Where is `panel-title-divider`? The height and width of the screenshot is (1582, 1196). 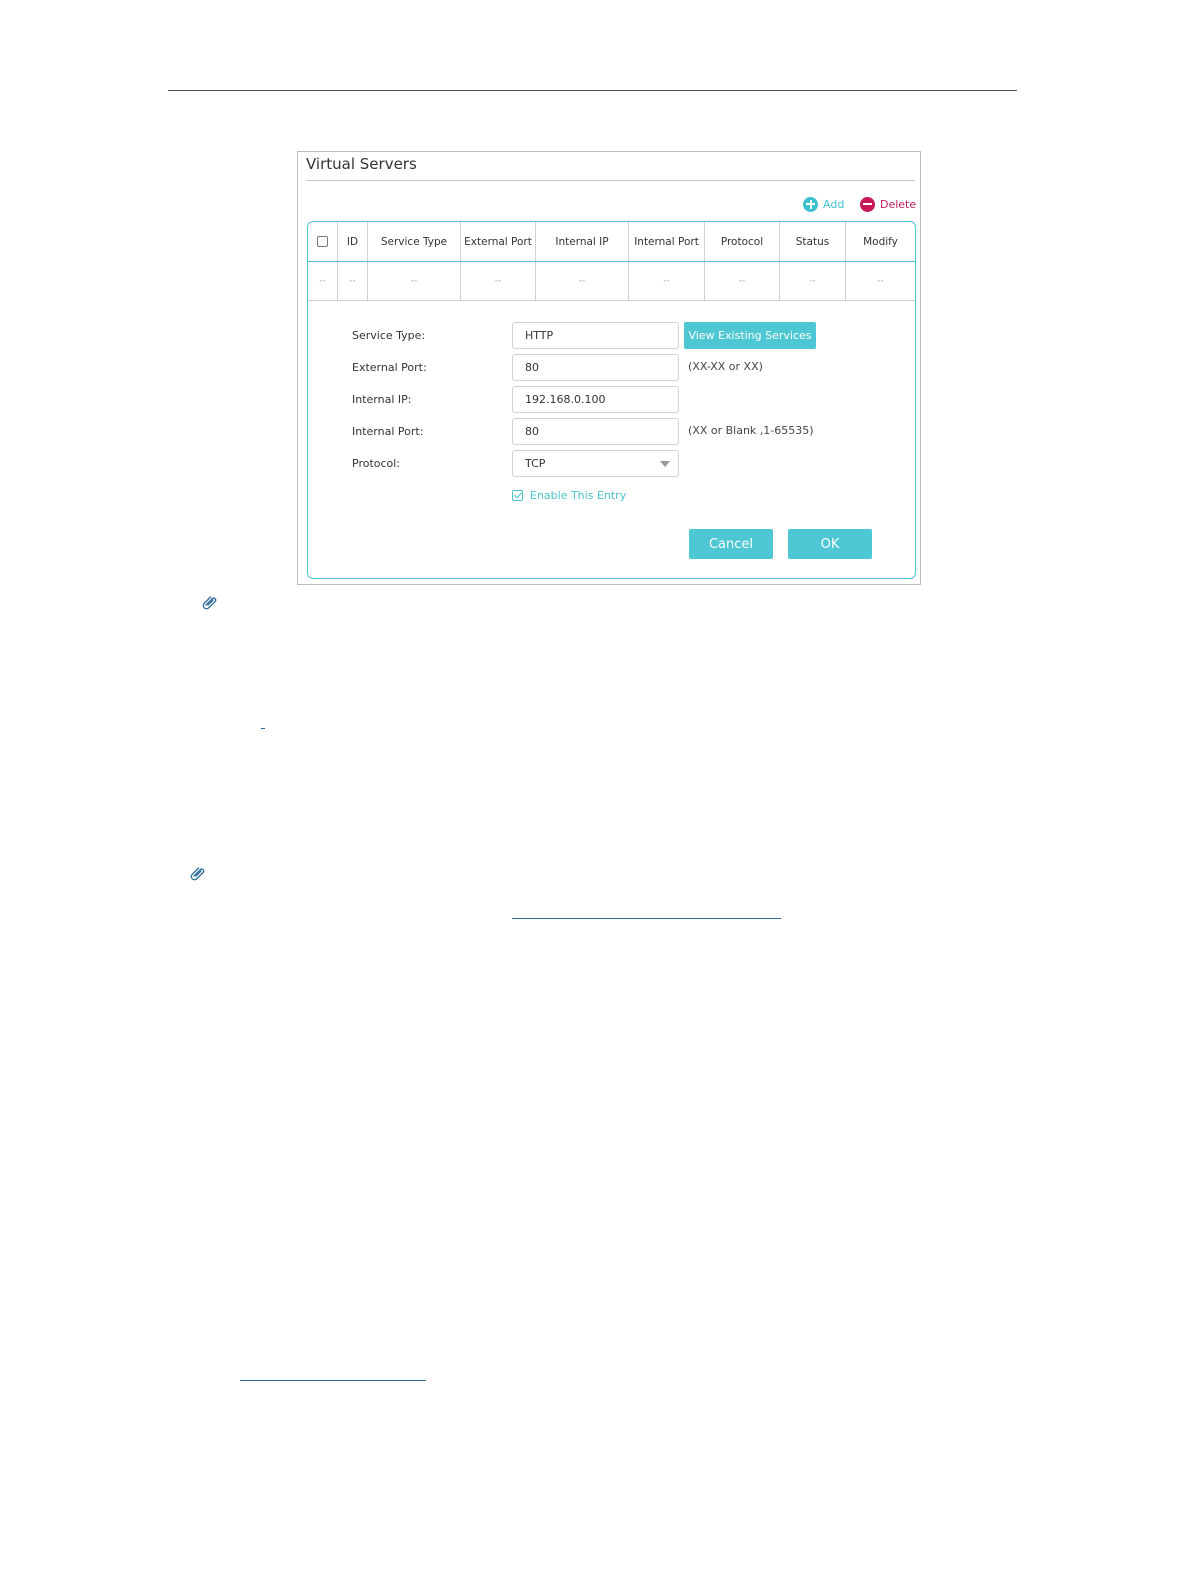
panel-title-divider is located at coordinates (610, 180).